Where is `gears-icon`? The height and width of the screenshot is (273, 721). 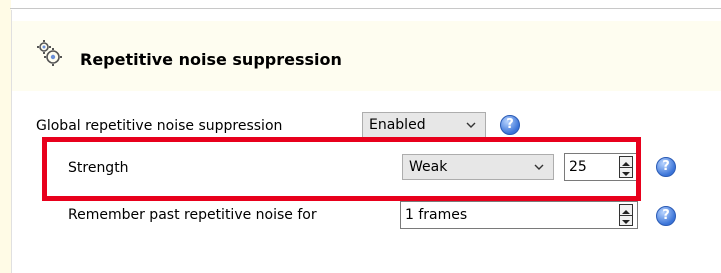
gears-icon is located at coordinates (49, 53).